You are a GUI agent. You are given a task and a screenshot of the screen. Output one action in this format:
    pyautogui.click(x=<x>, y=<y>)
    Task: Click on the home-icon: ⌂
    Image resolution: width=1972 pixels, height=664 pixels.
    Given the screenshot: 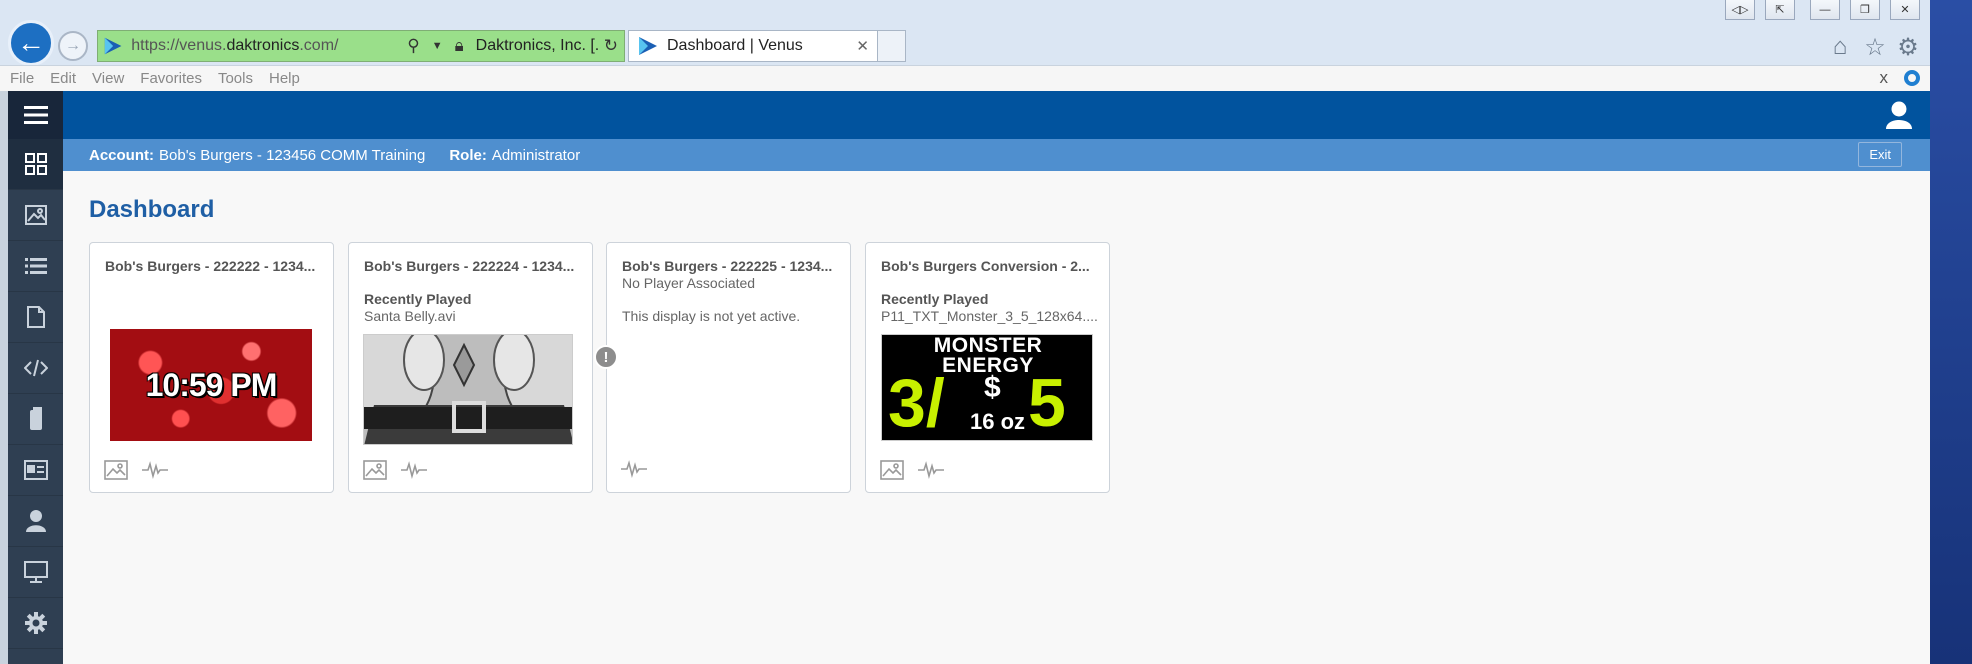 What is the action you would take?
    pyautogui.click(x=1840, y=46)
    